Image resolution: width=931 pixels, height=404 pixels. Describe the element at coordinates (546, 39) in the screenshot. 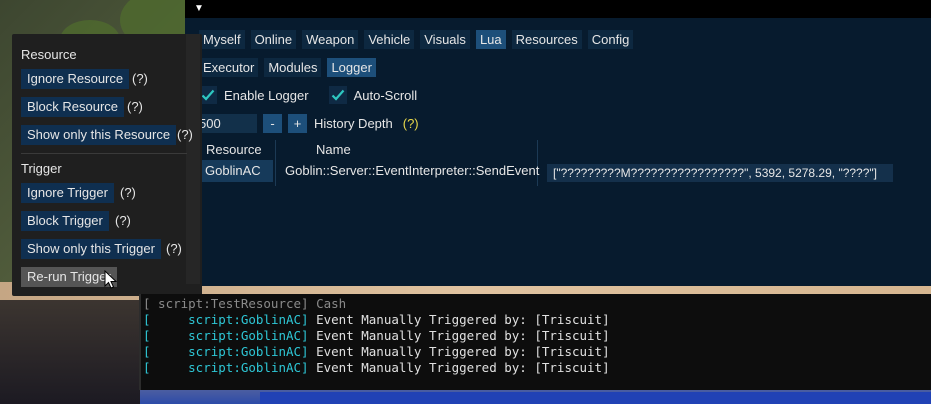

I see `tab-resources: Resources` at that location.